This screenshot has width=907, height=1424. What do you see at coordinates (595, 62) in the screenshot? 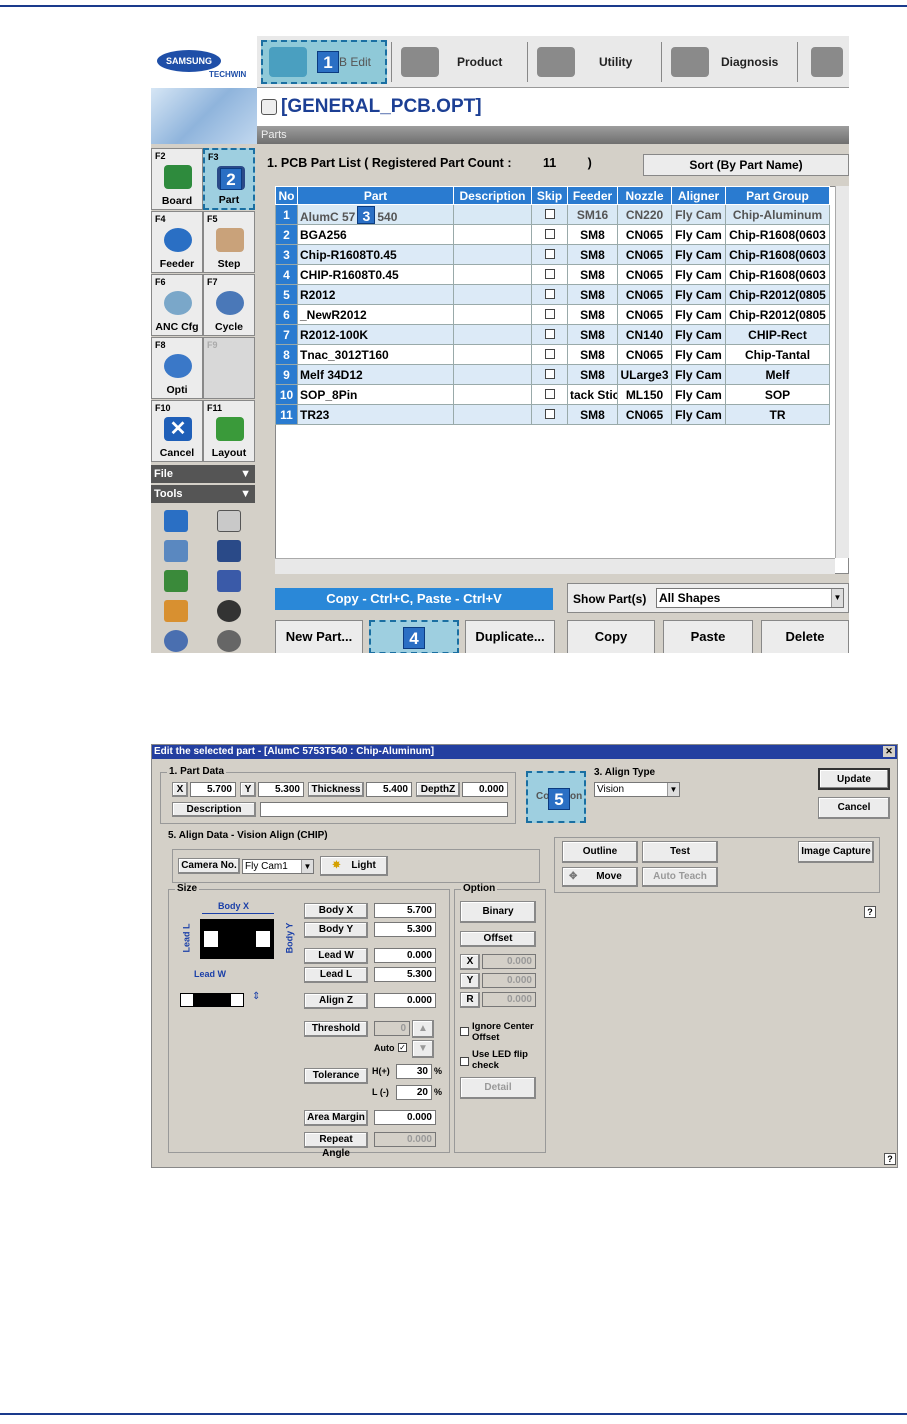
I see `utility-tab: Utility` at bounding box center [595, 62].